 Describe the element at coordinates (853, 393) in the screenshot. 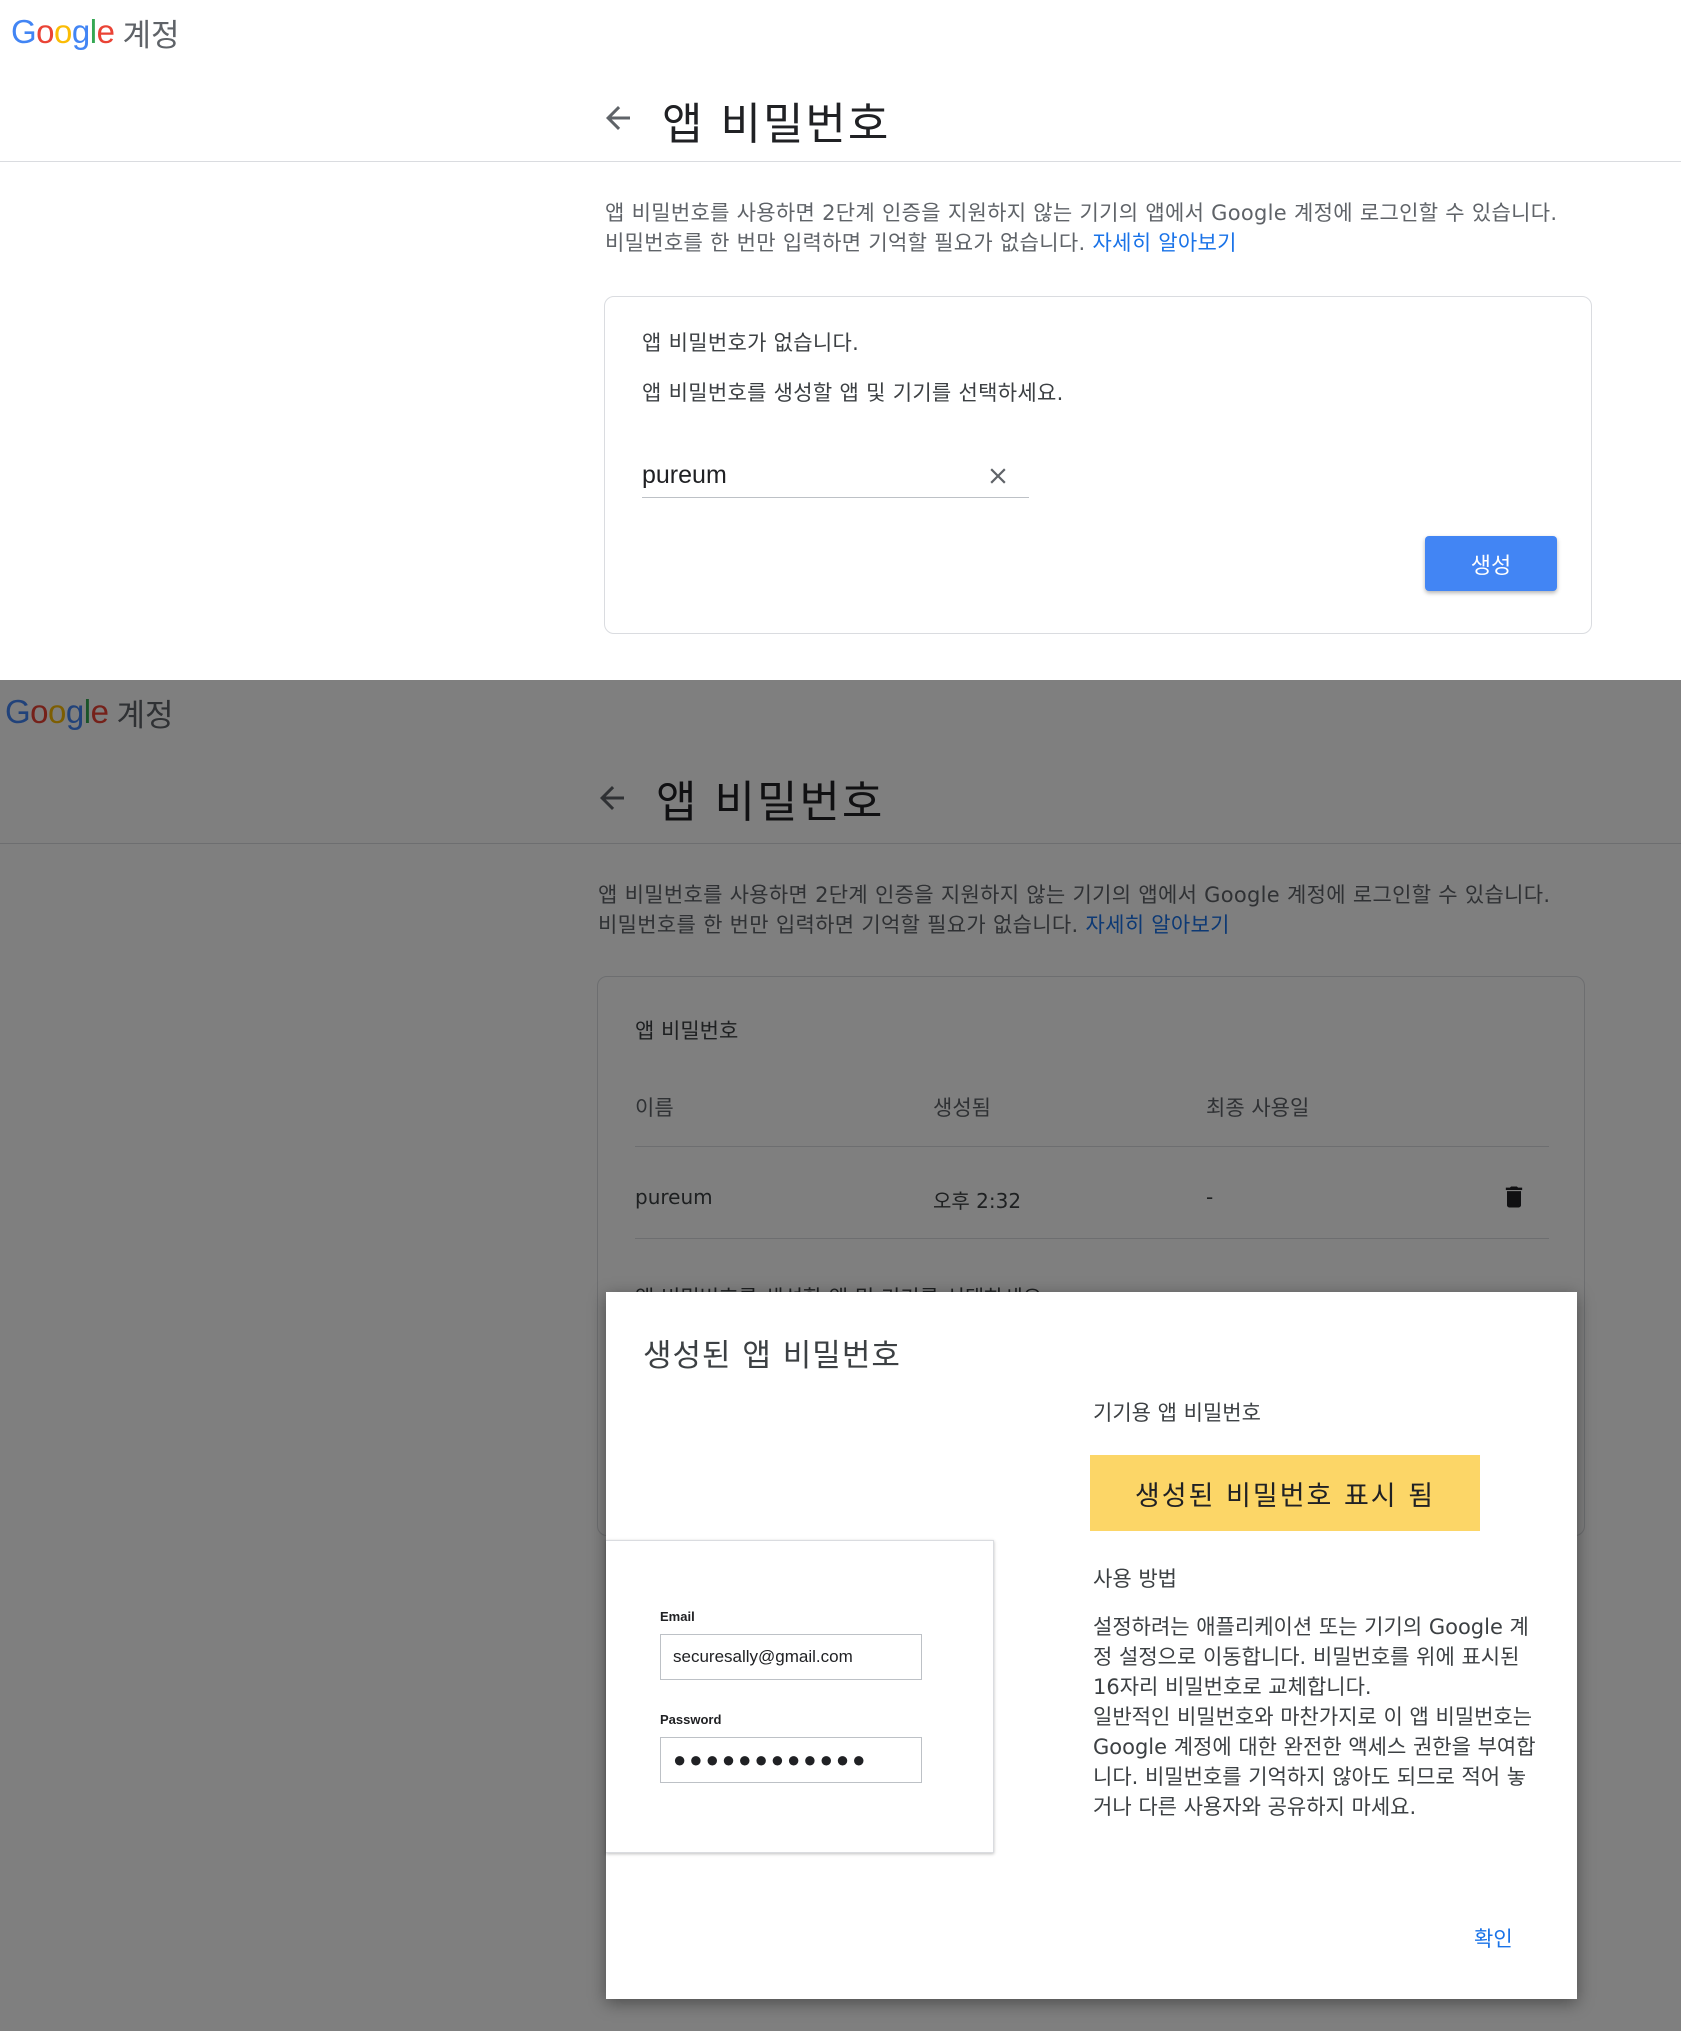

I see `select-prompt: 앱 비밀번호를 생성할 앱 및 기기를 선택하세요.` at that location.